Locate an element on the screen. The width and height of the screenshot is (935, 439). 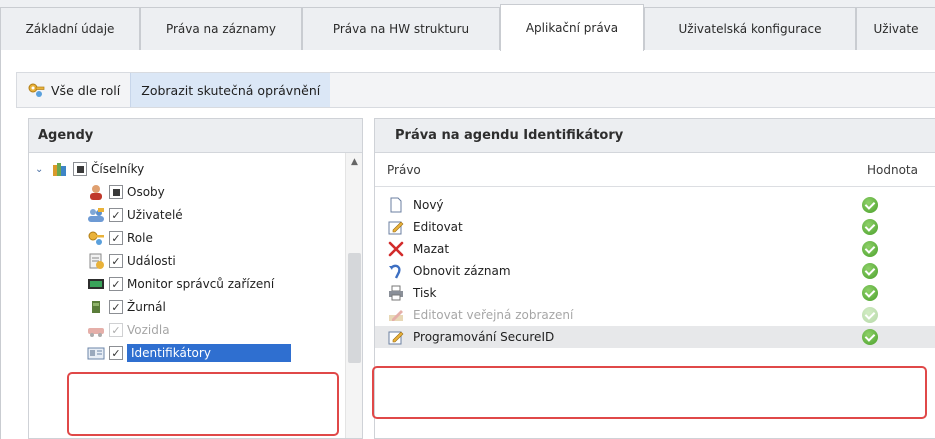
users-icon is located at coordinates (96, 215).